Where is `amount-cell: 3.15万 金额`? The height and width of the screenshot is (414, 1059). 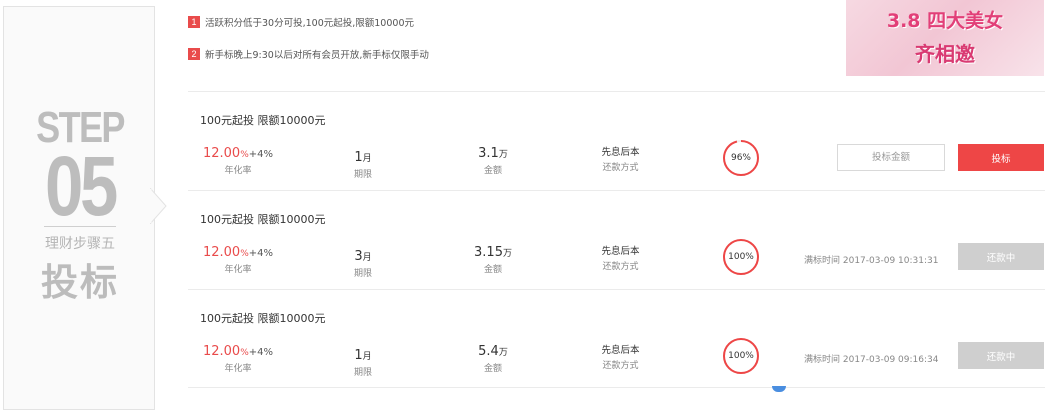
amount-cell: 3.15万 金额 is located at coordinates (493, 258).